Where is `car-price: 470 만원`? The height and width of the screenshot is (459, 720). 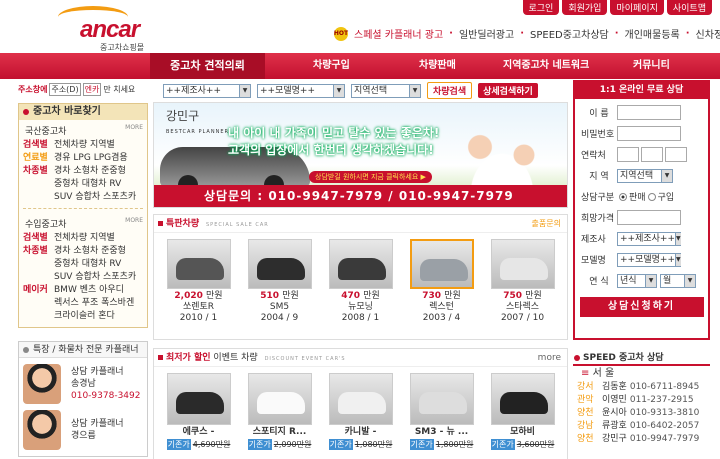 car-price: 470 만원 is located at coordinates (361, 296).